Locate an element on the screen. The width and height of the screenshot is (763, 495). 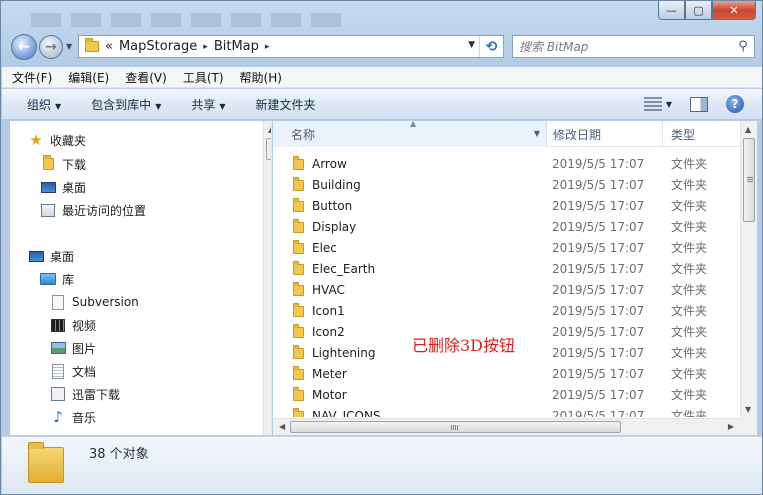
nav-xunlei-downloads: 迅雷下载 is located at coordinates (85, 394).